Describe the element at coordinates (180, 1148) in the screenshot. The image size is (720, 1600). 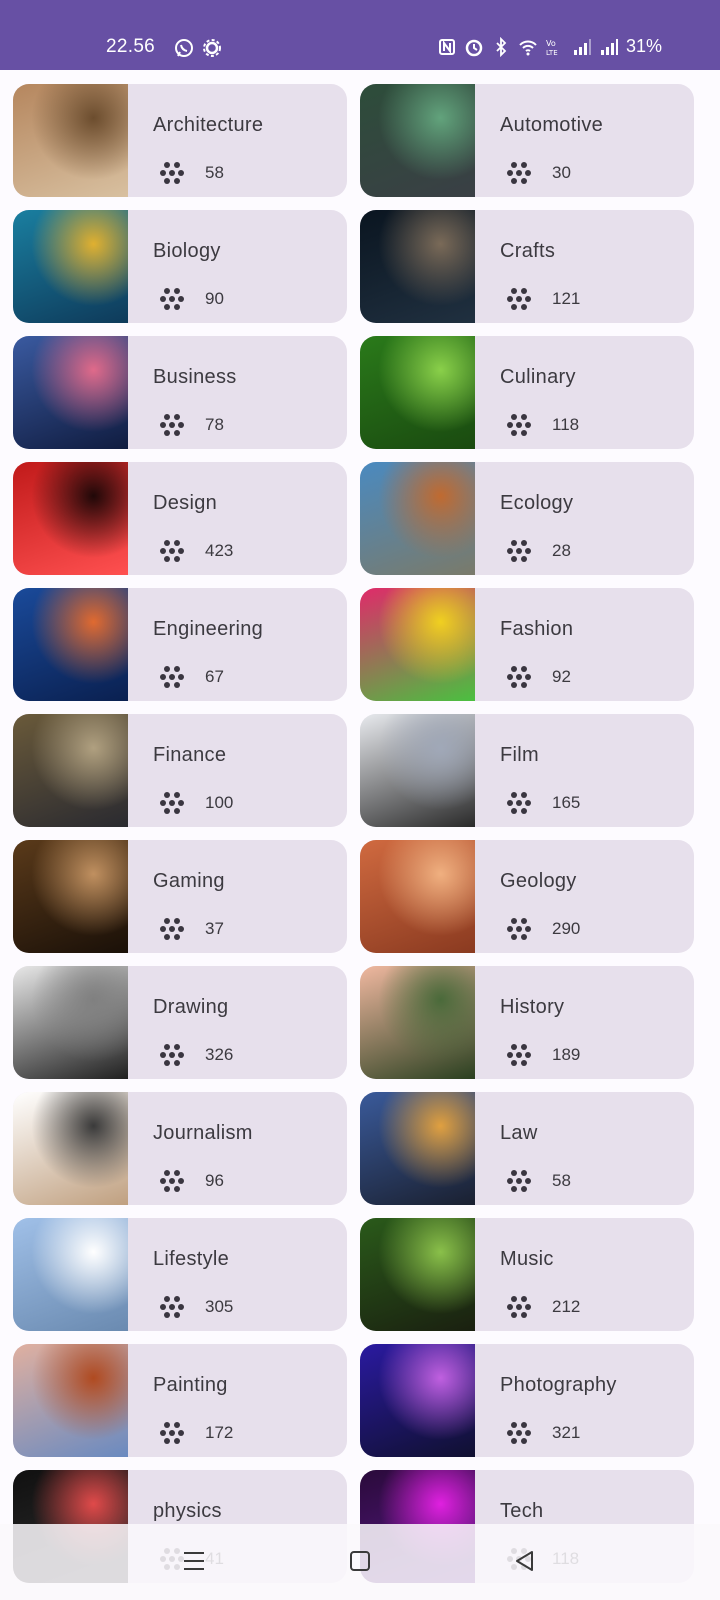
I see `category-card: Journalism 96` at that location.